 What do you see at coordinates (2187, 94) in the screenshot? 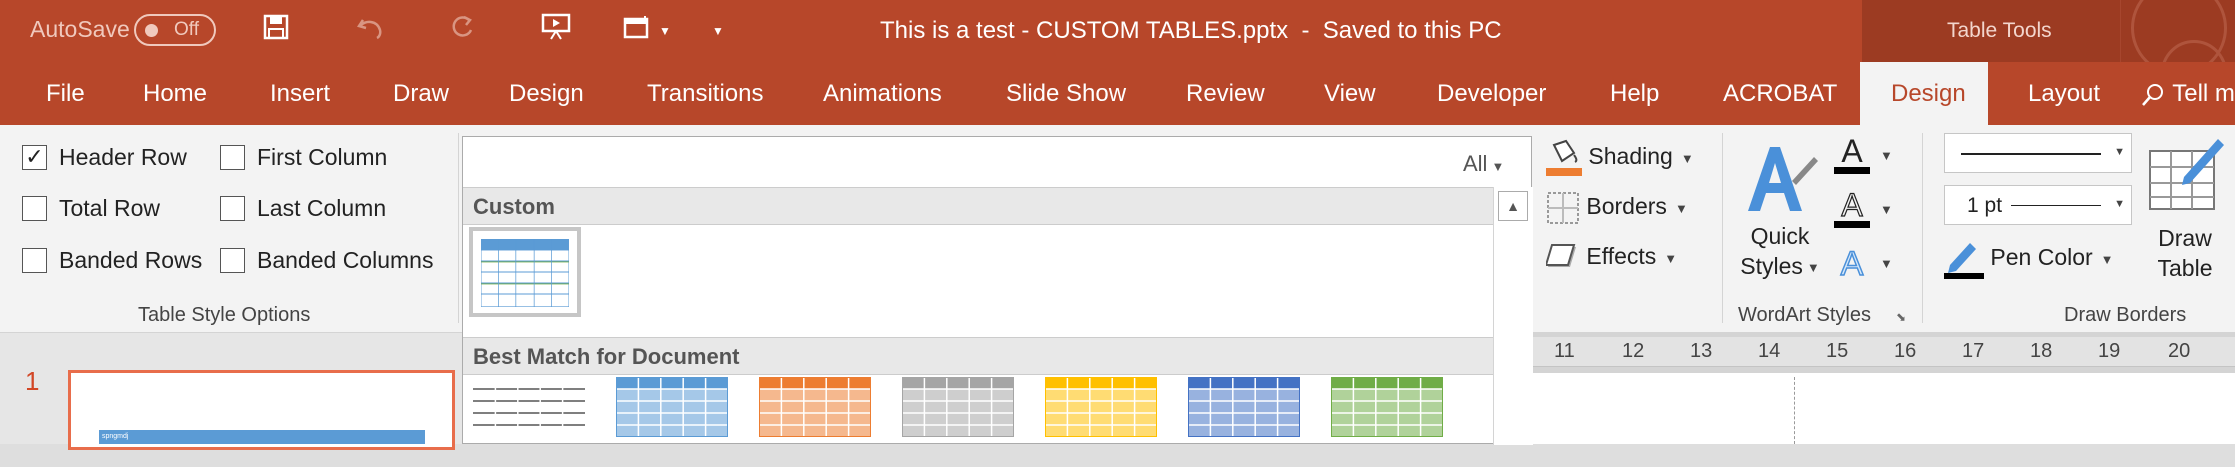
I see `tell-me-search: Tell m` at bounding box center [2187, 94].